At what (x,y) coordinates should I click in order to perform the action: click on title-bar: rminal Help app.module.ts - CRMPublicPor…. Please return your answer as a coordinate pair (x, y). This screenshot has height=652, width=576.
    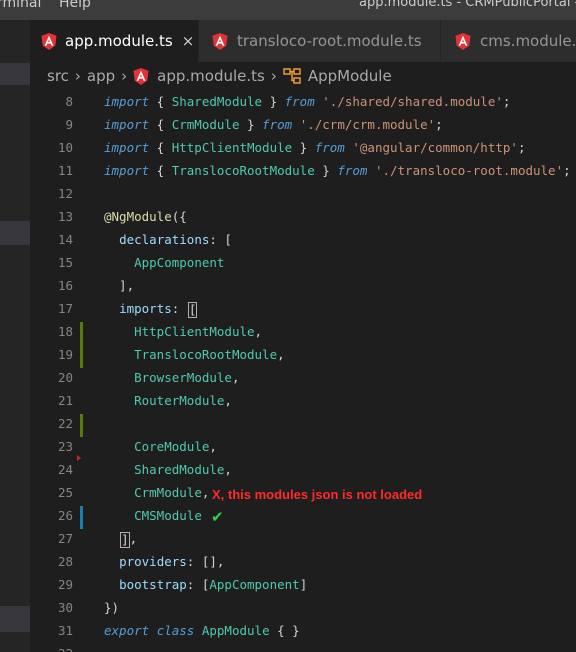
    Looking at the image, I should click on (288, 10).